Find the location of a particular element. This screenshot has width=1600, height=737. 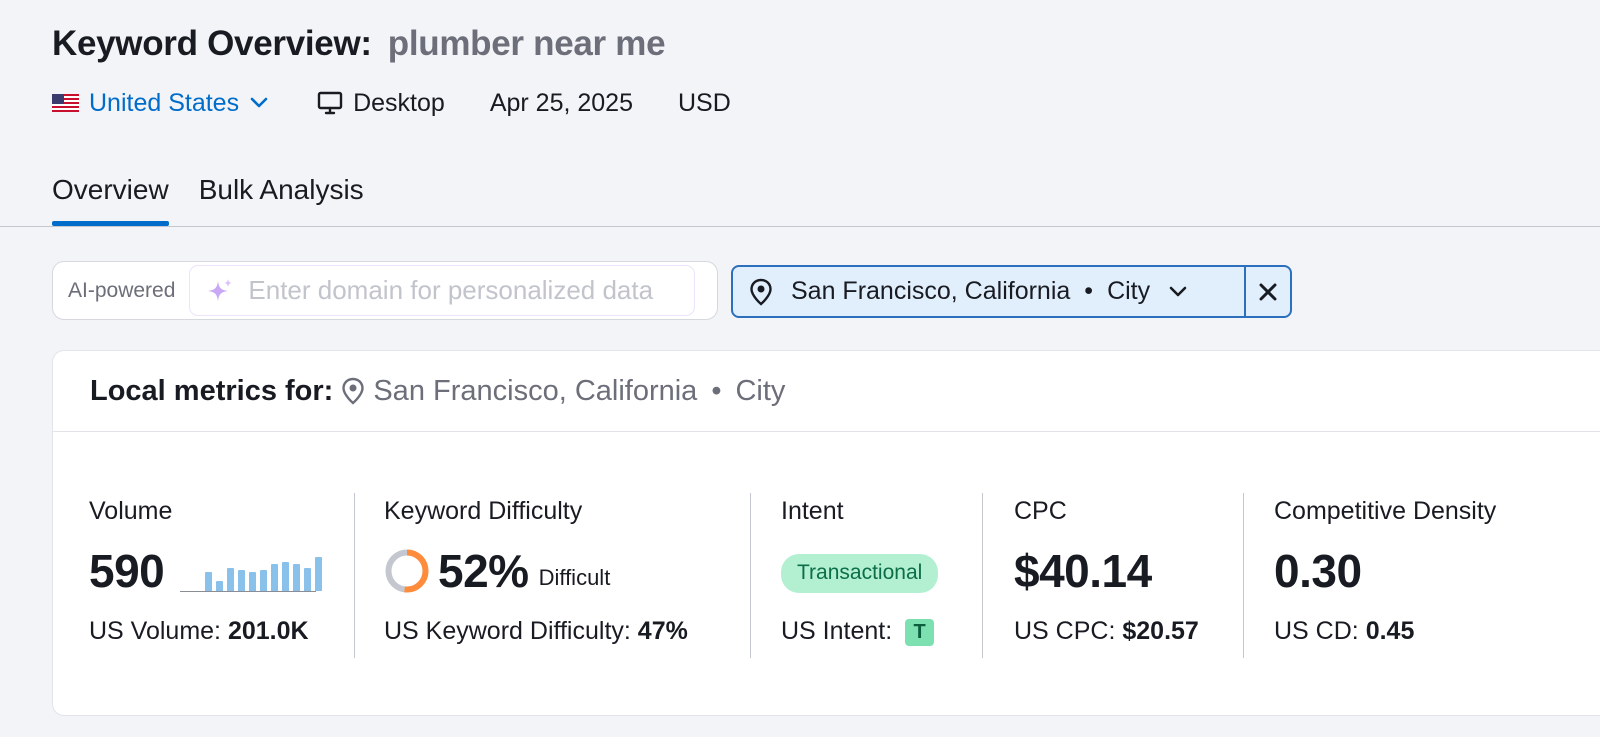

us-kd-value: 47% is located at coordinates (662, 631).